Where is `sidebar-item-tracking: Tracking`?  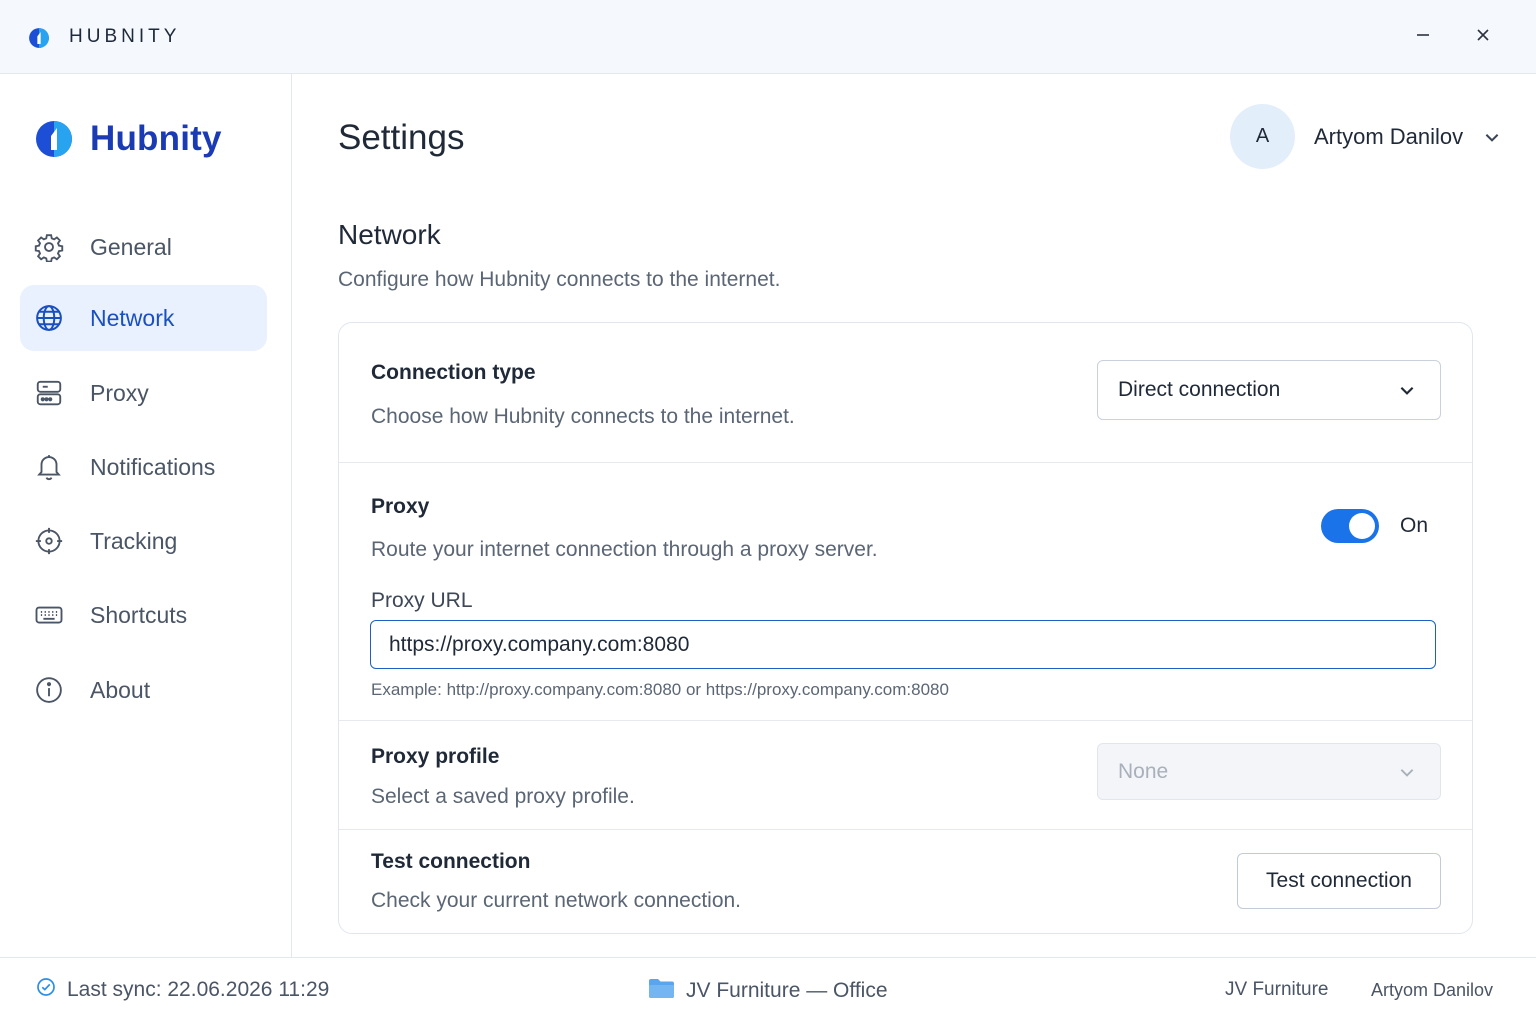 sidebar-item-tracking: Tracking is located at coordinates (143, 541).